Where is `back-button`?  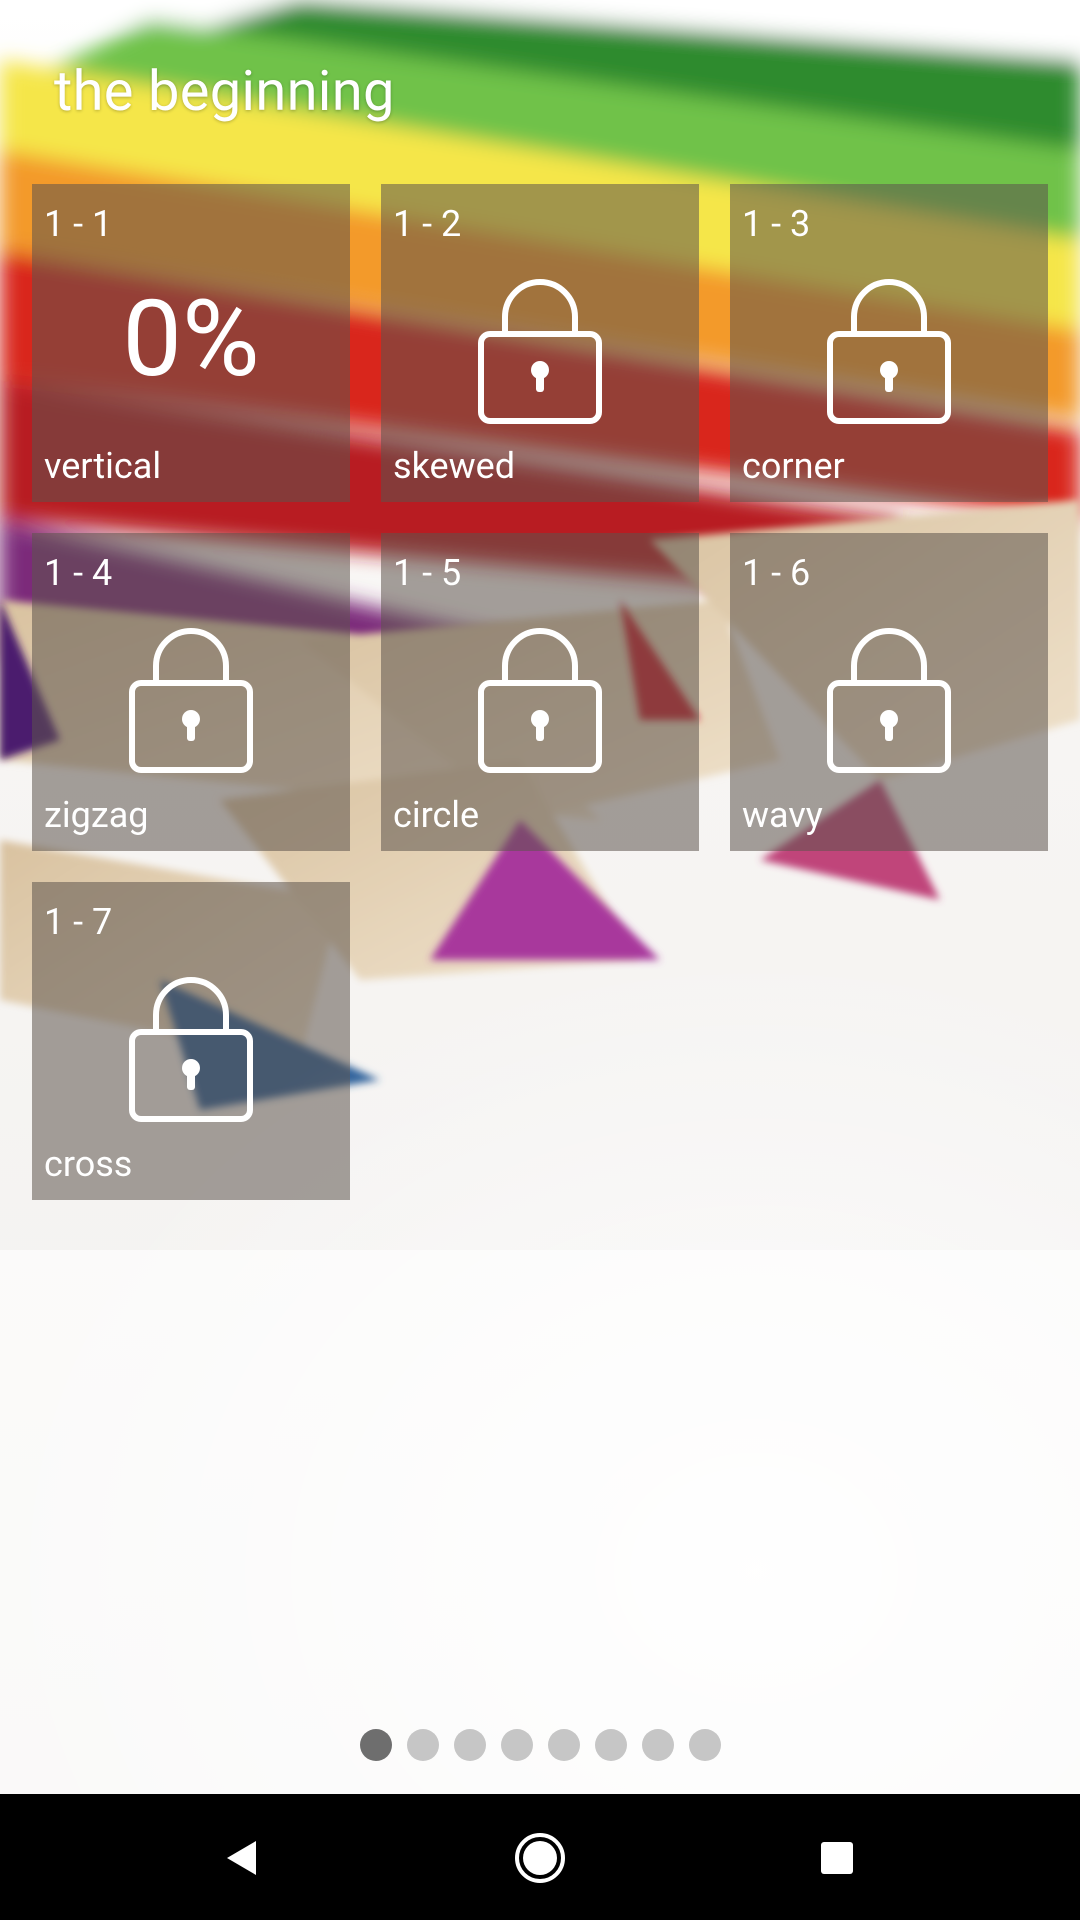 back-button is located at coordinates (242, 1858).